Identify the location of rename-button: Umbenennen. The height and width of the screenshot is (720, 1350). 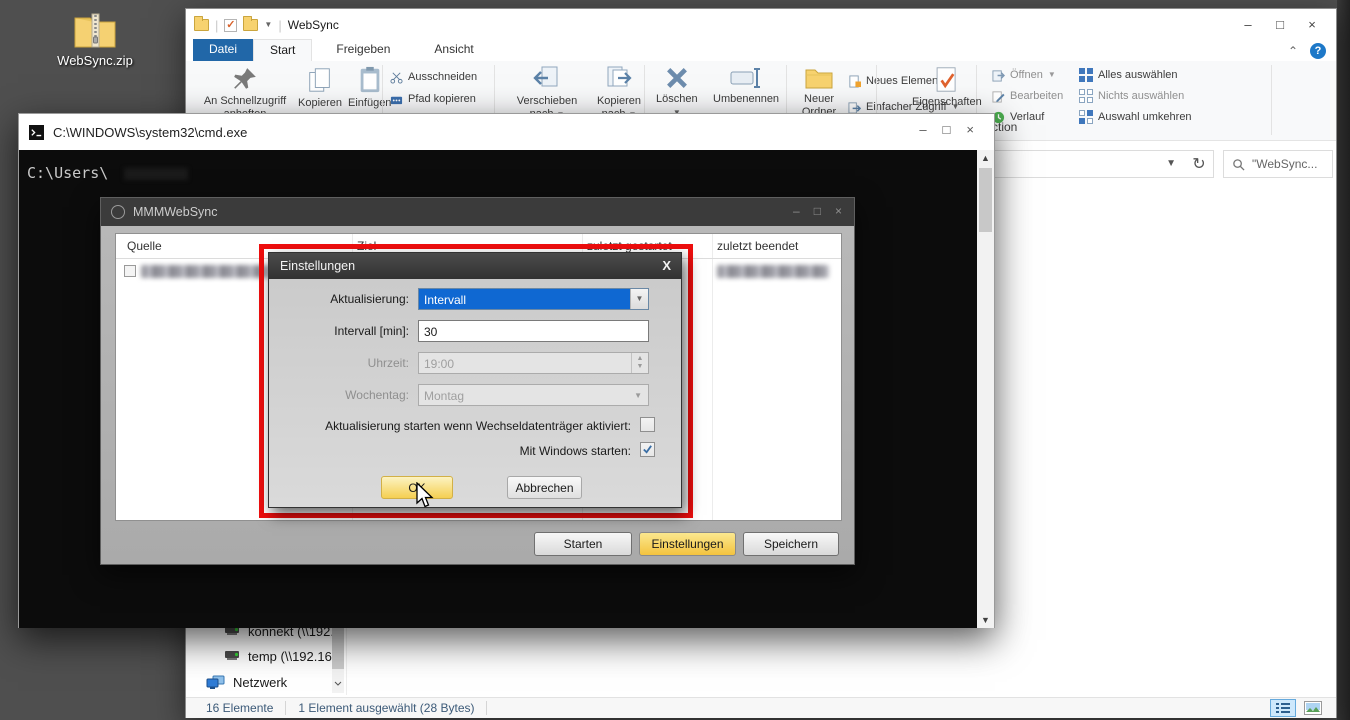
(746, 84).